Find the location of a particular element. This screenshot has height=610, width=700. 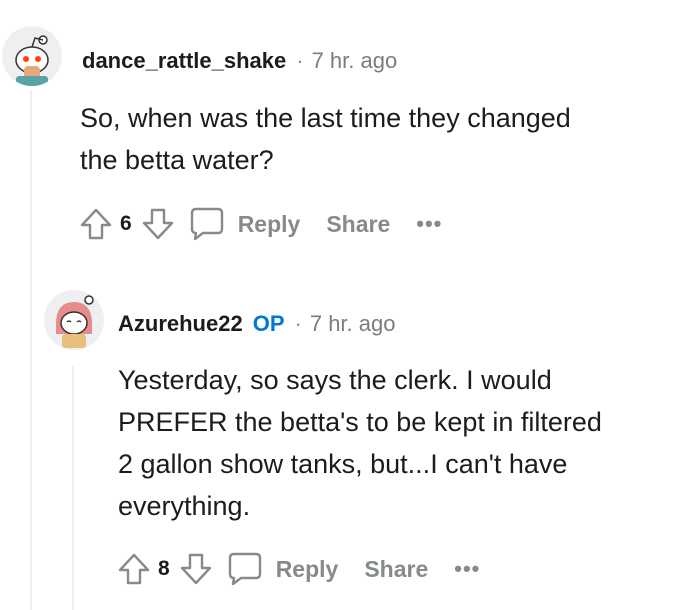

comment-meta: dance_rattle_shake · 7 hr. ago is located at coordinates (239, 61).